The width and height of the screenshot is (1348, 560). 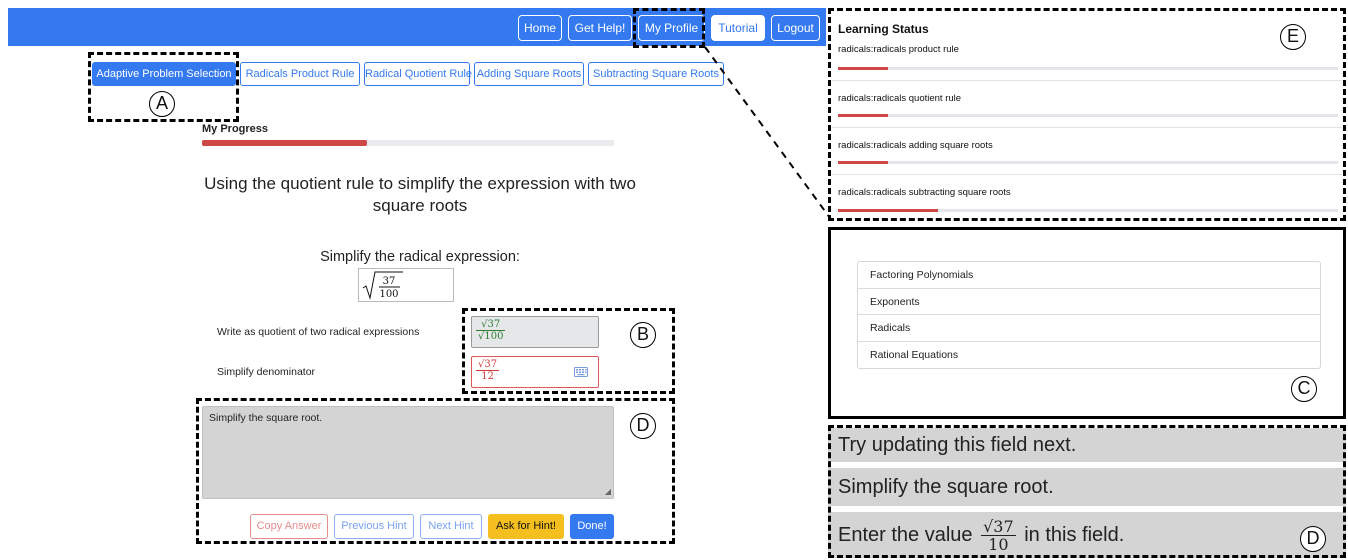 What do you see at coordinates (1293, 37) in the screenshot?
I see `annotation-e-label: E` at bounding box center [1293, 37].